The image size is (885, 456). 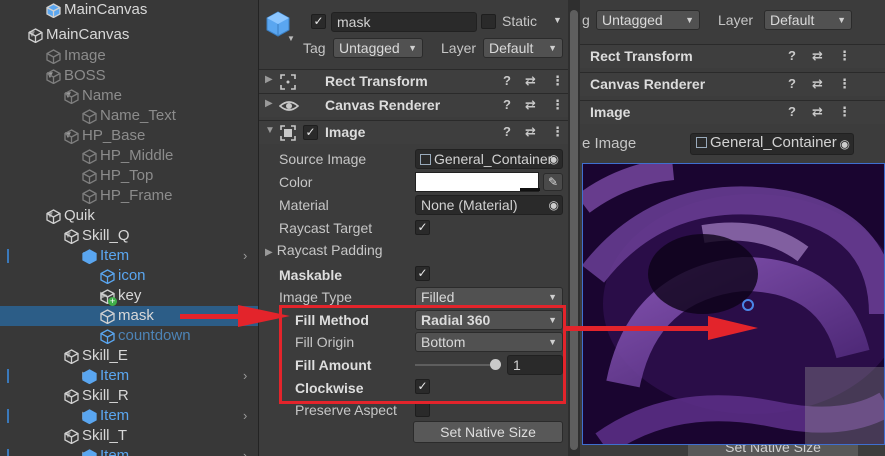 What do you see at coordinates (369, 48) in the screenshot?
I see `tag-value: Untagged` at bounding box center [369, 48].